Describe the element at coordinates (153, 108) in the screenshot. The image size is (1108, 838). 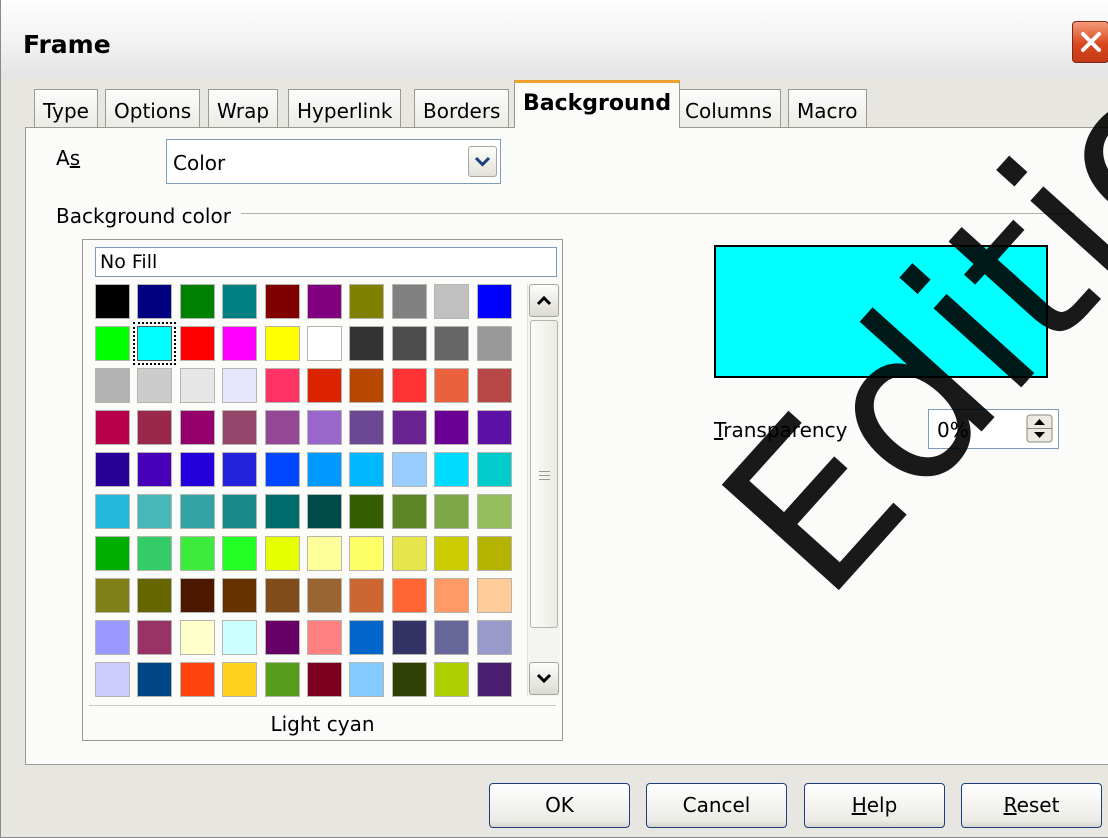
I see `tab-options: Options` at that location.